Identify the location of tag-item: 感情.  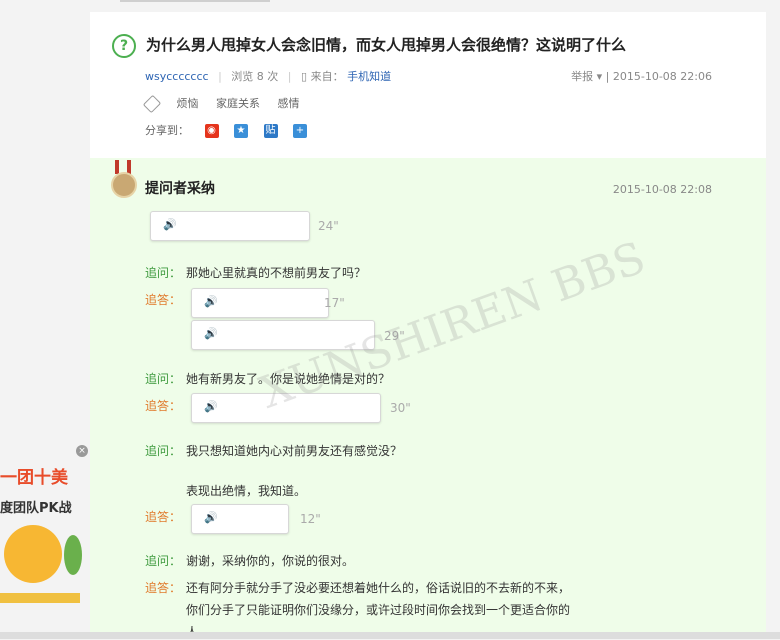
(289, 103).